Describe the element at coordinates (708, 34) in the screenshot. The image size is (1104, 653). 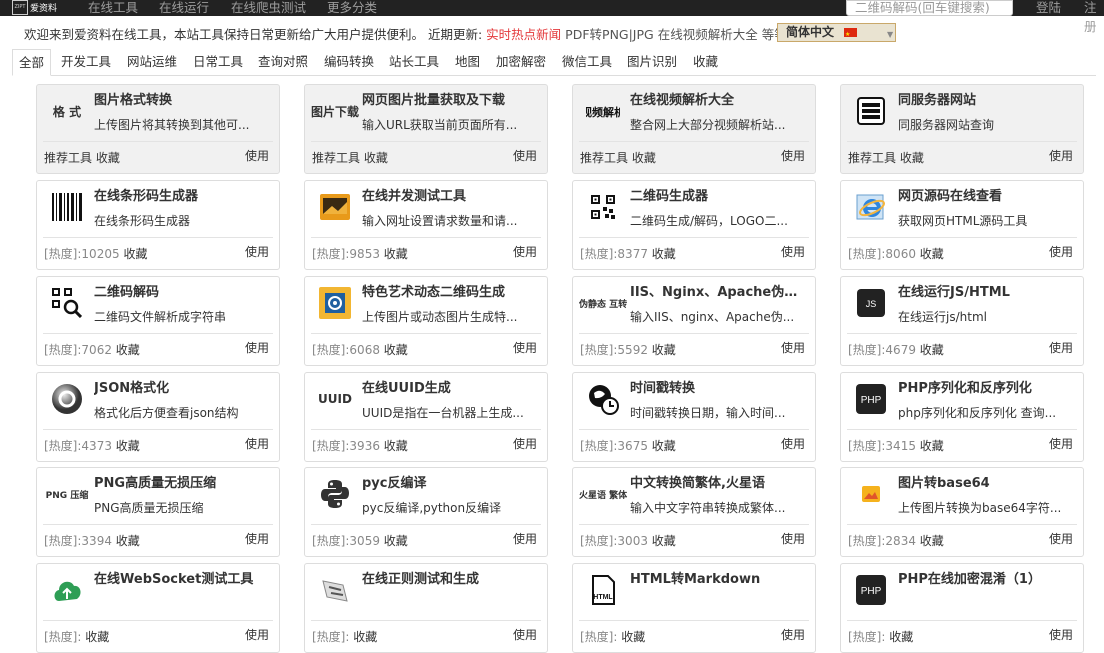
I see `notice-link-video: 在线视频解析大全` at that location.